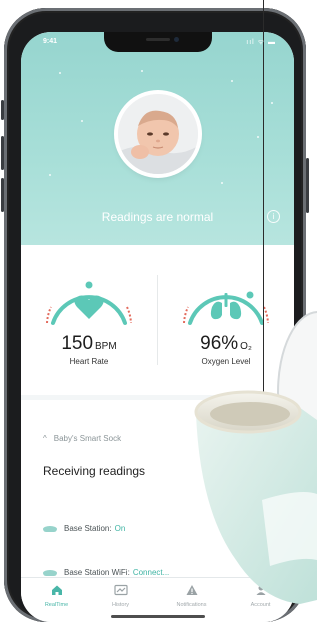 The width and height of the screenshot is (320, 629). Describe the element at coordinates (89, 361) in the screenshot. I see `heart-rate-label: Heart Rate` at that location.